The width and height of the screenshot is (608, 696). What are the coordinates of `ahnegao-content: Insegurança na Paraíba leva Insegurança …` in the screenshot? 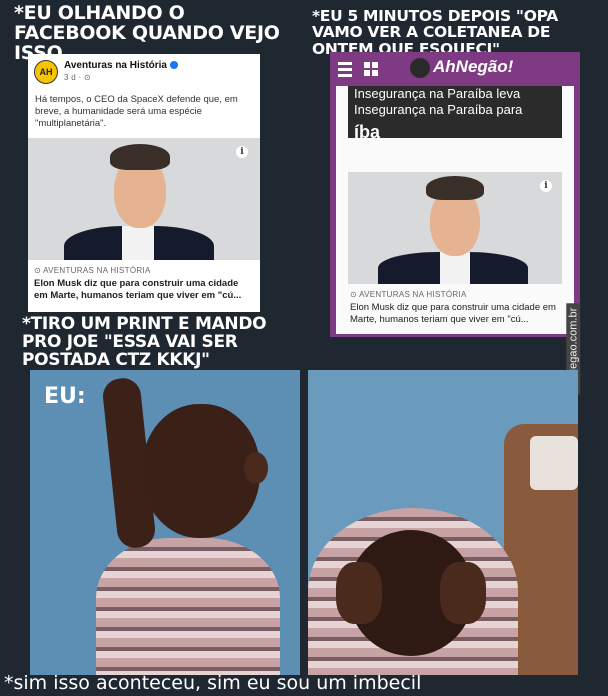 It's located at (455, 210).